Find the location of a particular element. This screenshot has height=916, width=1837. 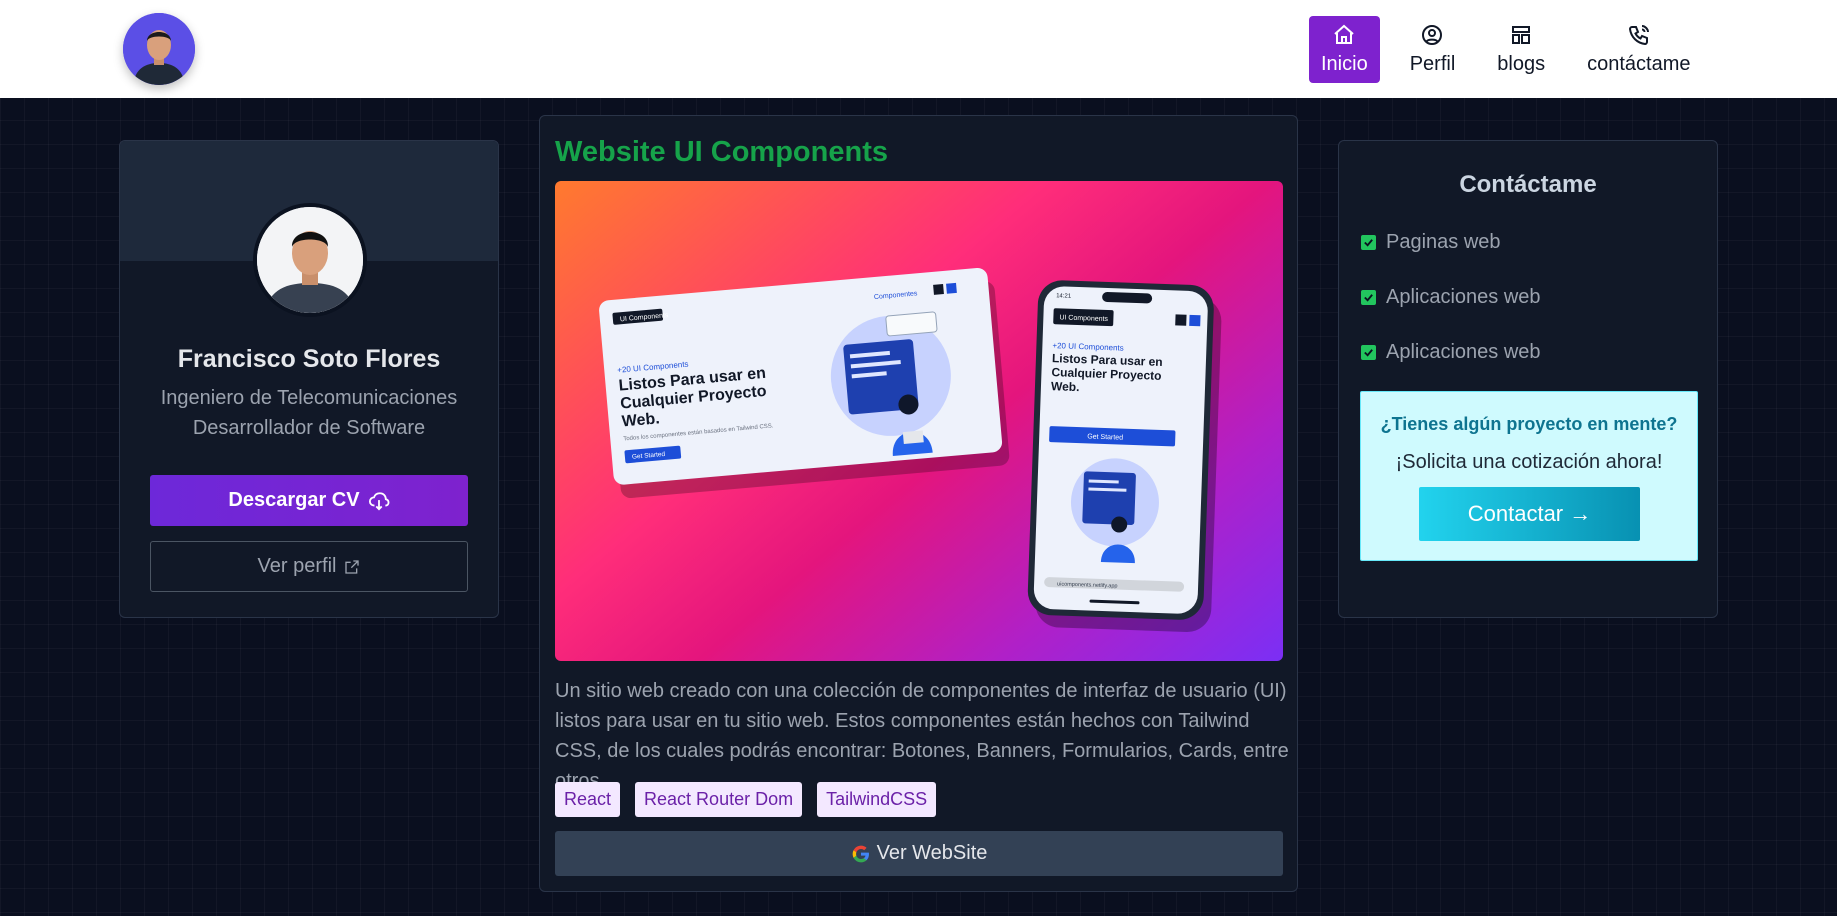

tag-react-router-dom: React Router Dom is located at coordinates (719, 799).